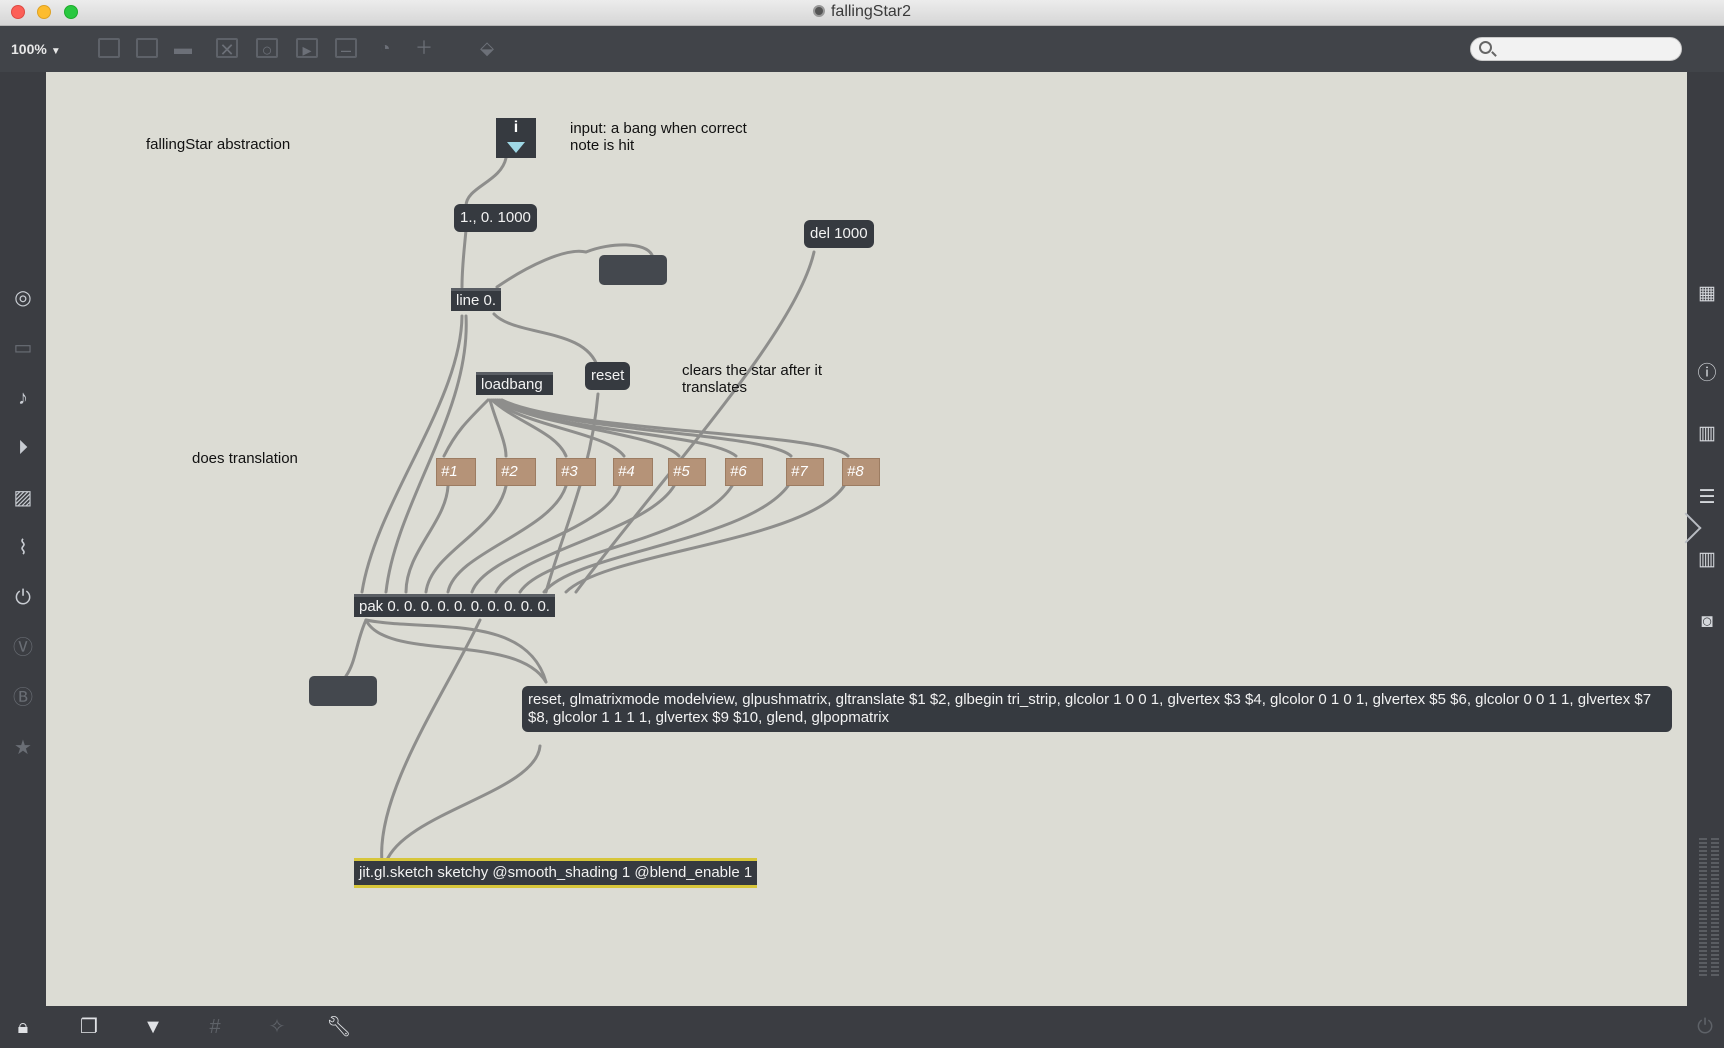 This screenshot has width=1724, height=1048. What do you see at coordinates (752, 379) in the screenshot?
I see `clears-comment: clears the star after it translates` at bounding box center [752, 379].